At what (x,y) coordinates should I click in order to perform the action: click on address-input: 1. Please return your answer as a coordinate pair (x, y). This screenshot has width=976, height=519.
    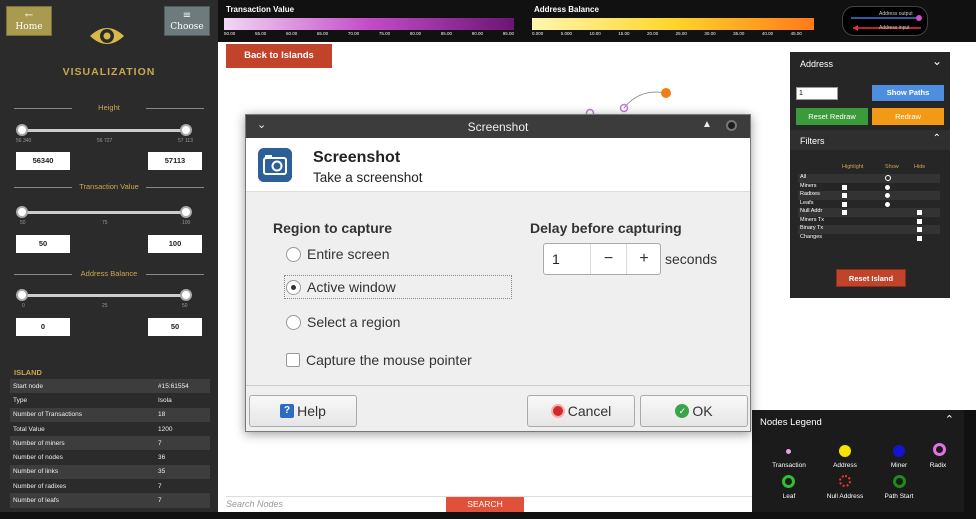
    Looking at the image, I should click on (817, 93).